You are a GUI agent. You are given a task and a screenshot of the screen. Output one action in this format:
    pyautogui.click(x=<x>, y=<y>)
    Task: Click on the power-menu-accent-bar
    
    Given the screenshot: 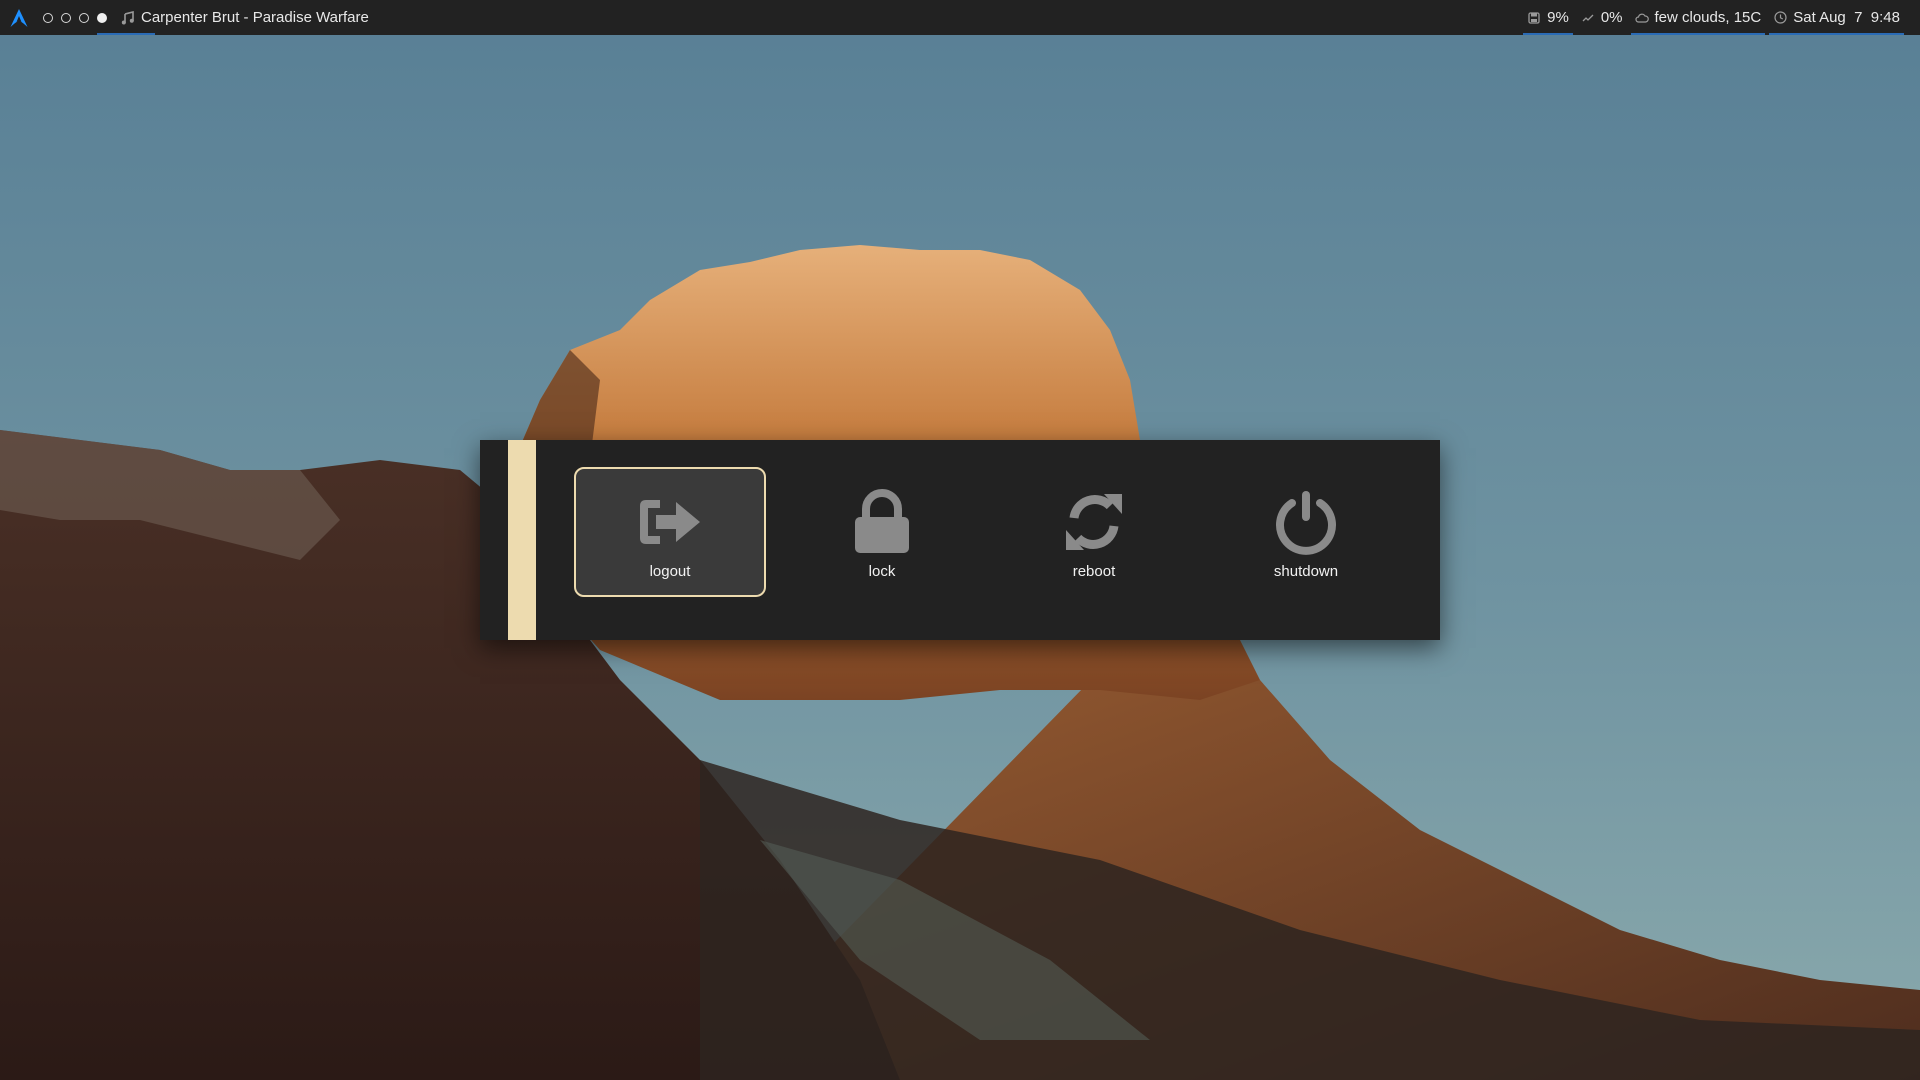 What is the action you would take?
    pyautogui.click(x=522, y=540)
    